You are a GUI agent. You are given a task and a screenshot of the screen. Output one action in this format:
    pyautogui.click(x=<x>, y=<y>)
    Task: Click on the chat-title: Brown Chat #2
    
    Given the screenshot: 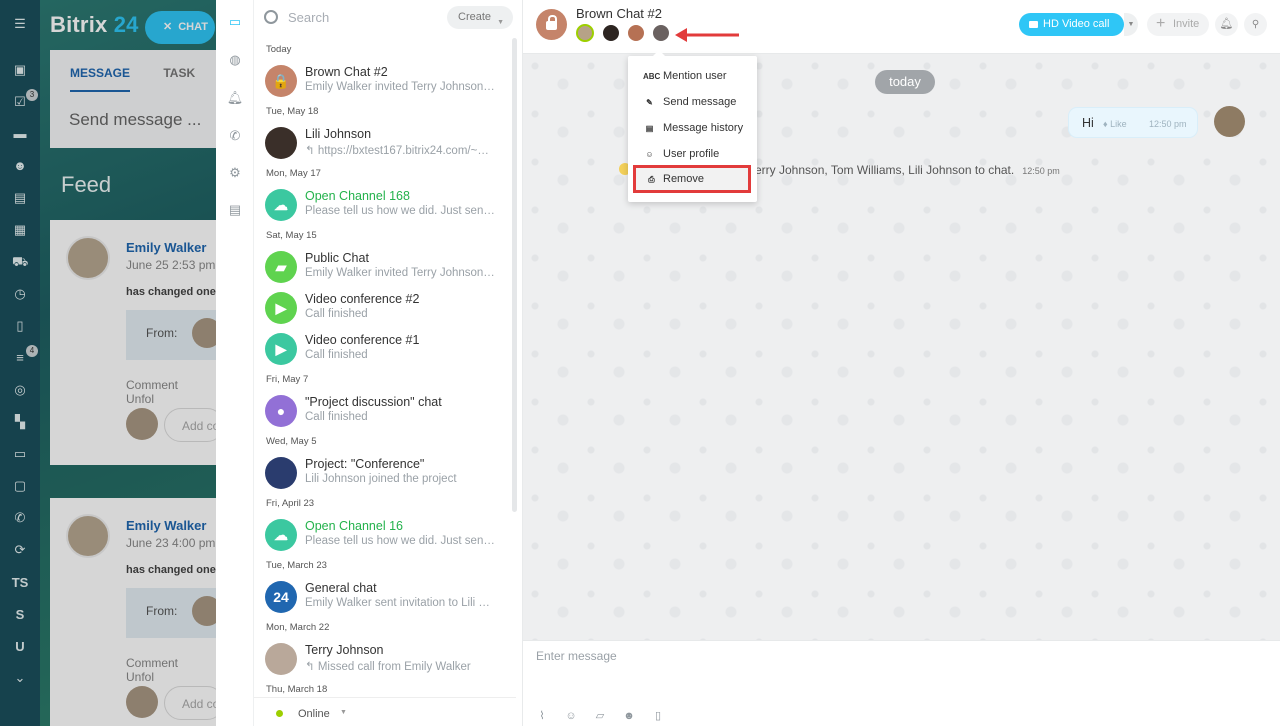 What is the action you would take?
    pyautogui.click(x=619, y=13)
    